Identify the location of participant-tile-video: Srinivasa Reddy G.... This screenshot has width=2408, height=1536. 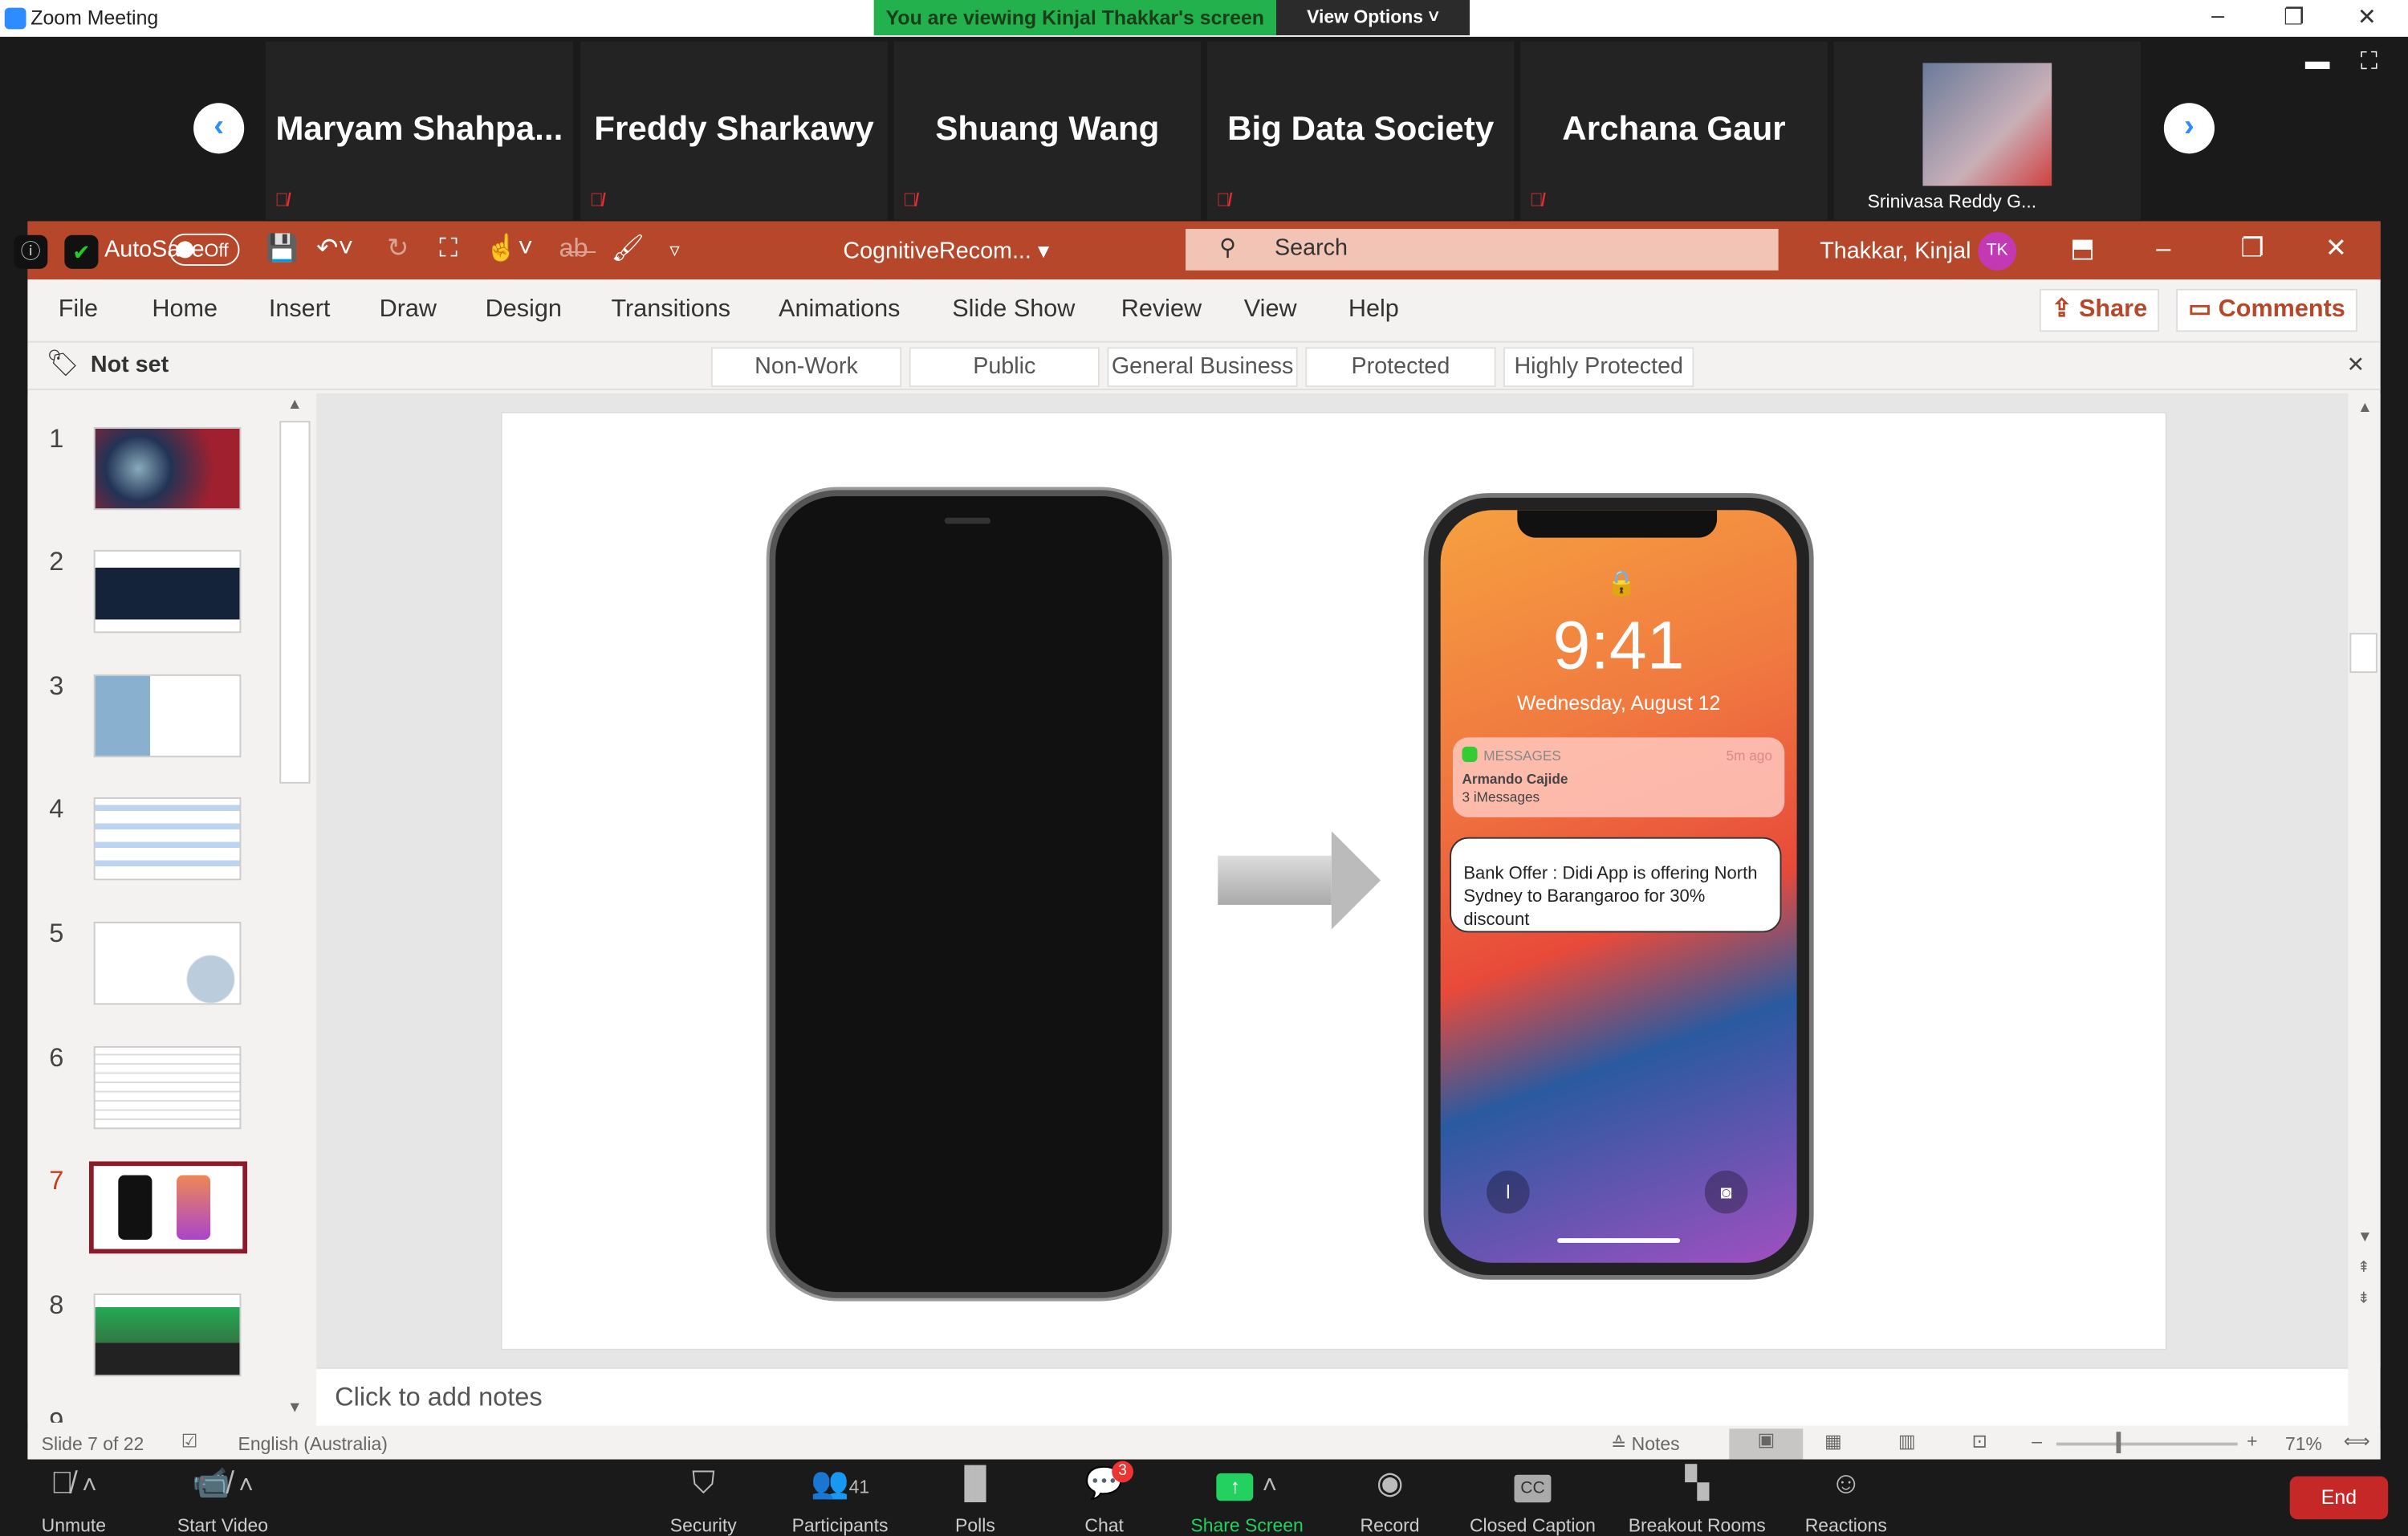
(1987, 130).